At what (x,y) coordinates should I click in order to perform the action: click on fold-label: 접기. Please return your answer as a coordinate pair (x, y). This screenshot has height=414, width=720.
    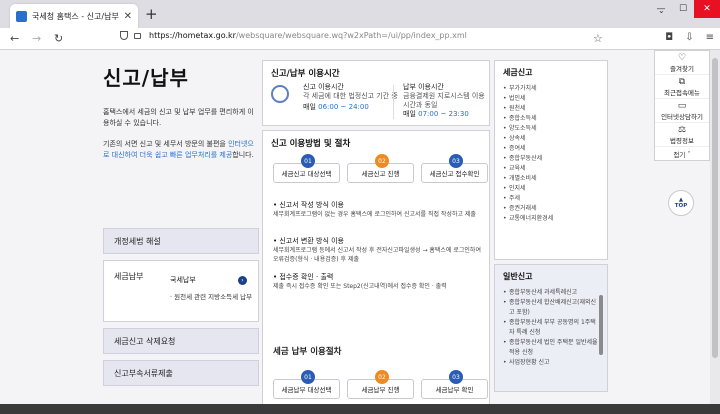
    Looking at the image, I should click on (679, 154).